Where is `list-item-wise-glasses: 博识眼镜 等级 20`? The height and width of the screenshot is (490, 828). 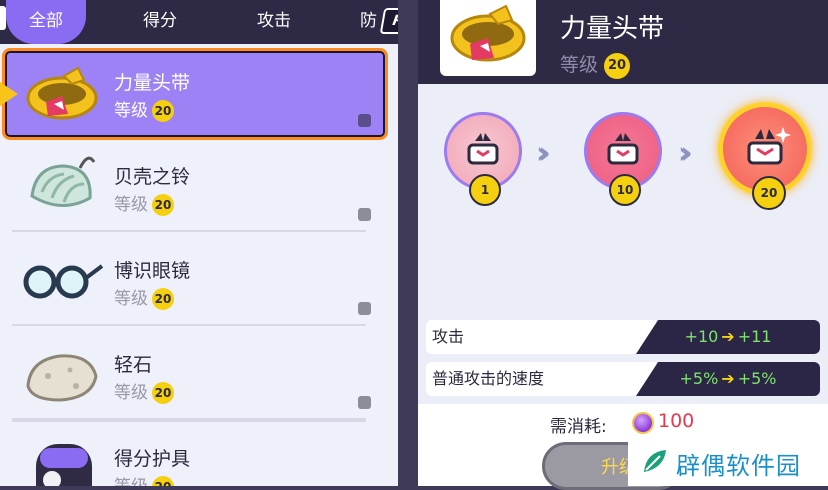
list-item-wise-glasses: 博识眼镜 等级 20 is located at coordinates (195, 279).